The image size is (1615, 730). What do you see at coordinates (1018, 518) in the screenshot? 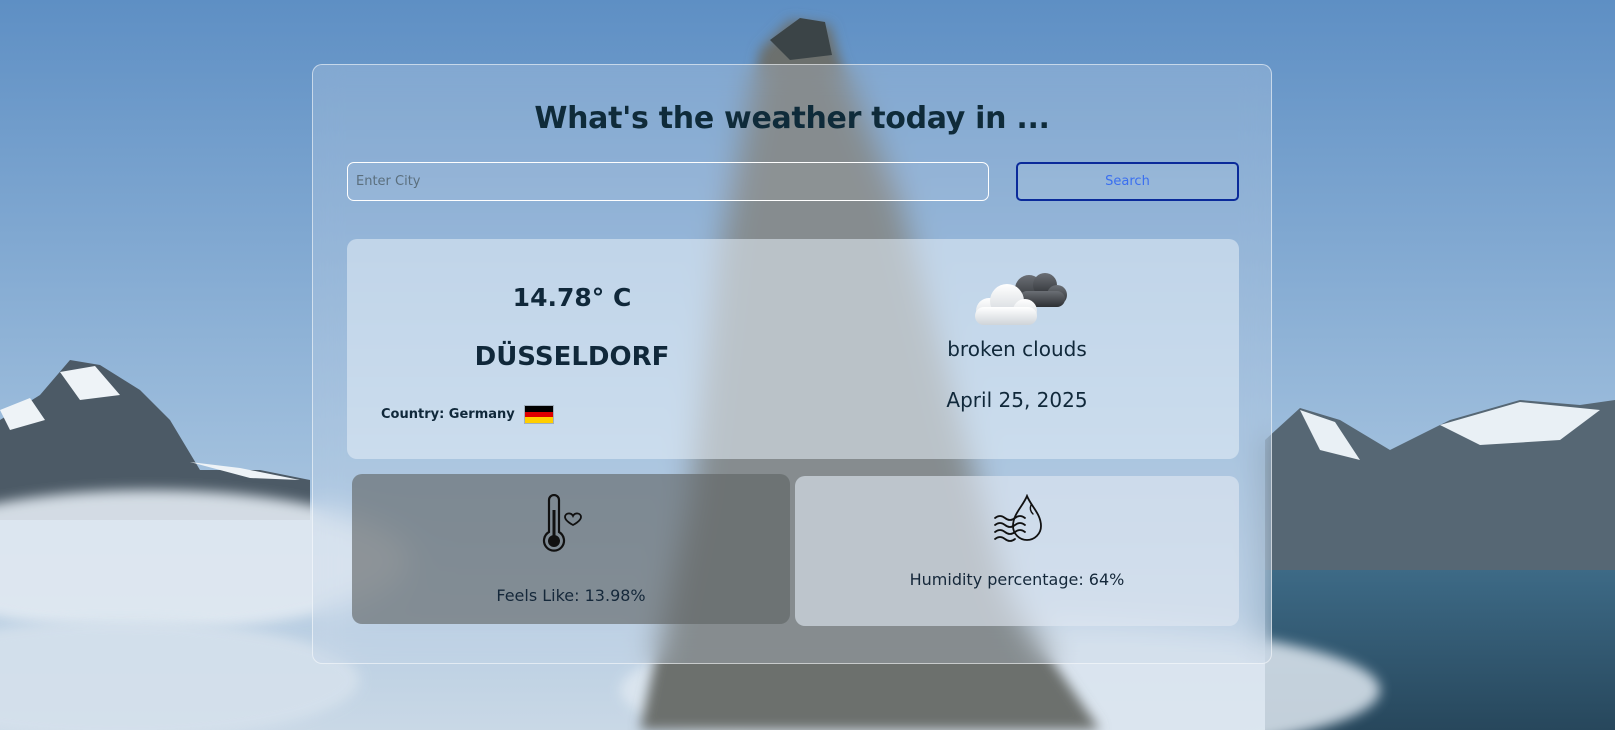
I see `humidity-drop-icon` at bounding box center [1018, 518].